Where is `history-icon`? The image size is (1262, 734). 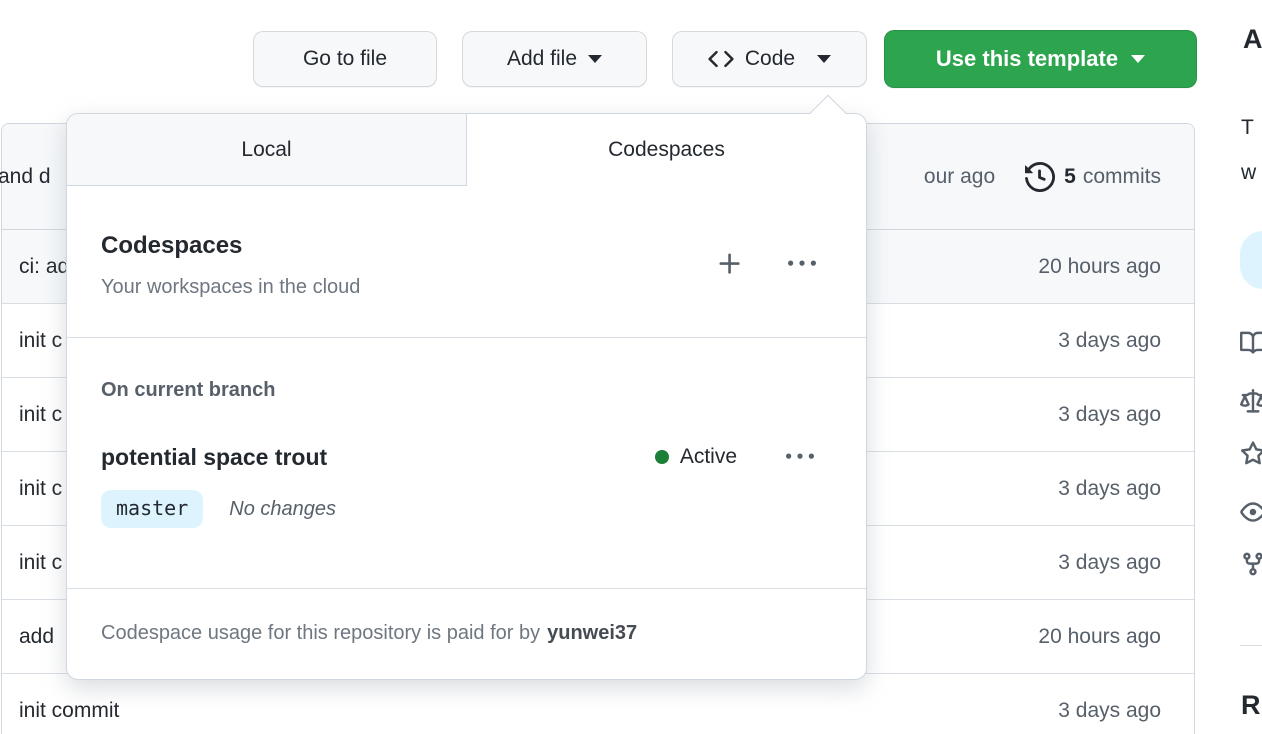
history-icon is located at coordinates (1040, 176).